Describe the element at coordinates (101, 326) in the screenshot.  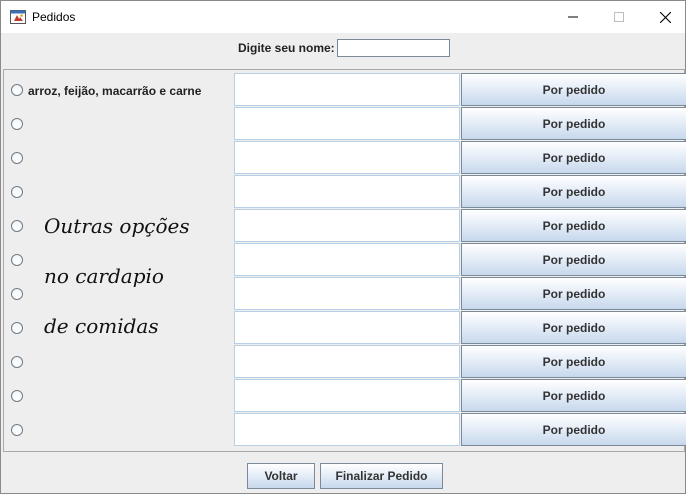
I see `overlay-text-line: de comidas` at that location.